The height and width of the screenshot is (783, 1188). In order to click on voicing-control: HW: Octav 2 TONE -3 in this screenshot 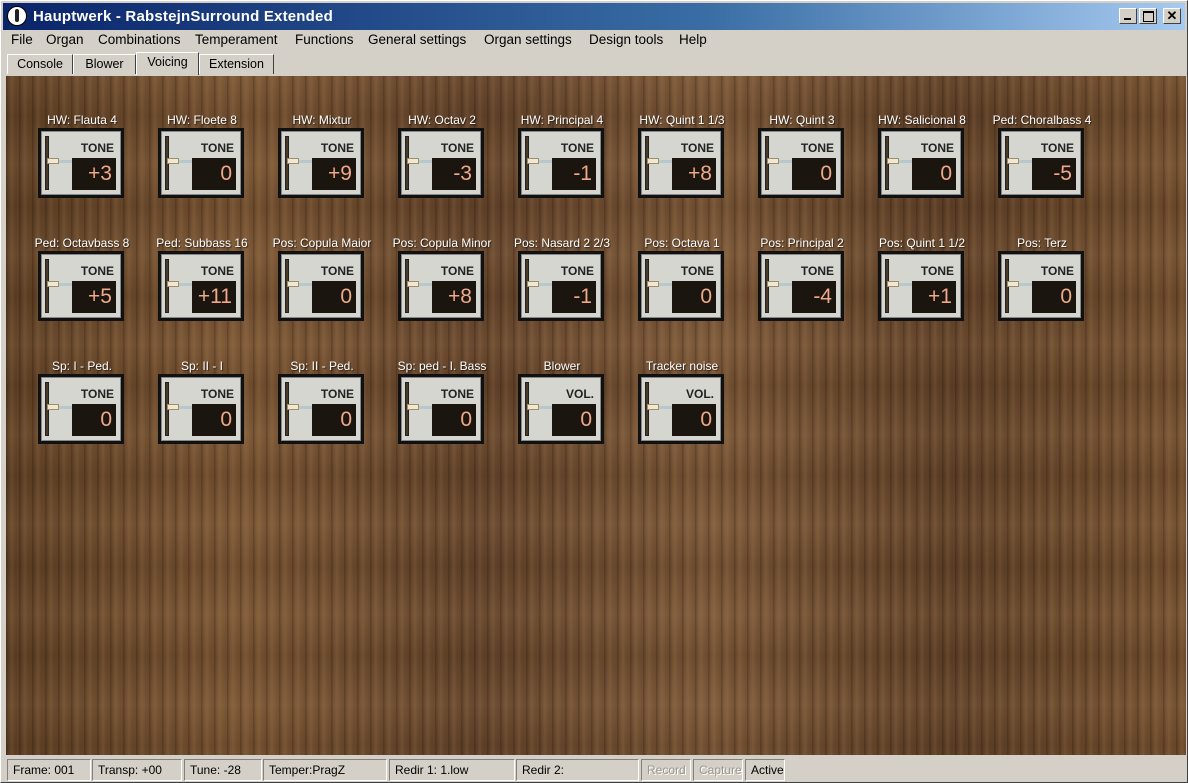, I will do `click(442, 155)`.